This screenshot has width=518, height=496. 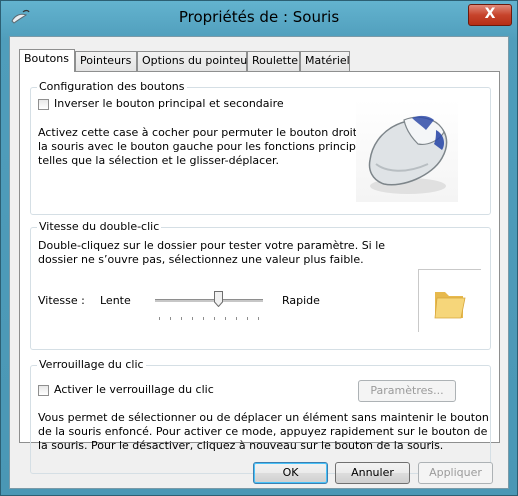 I want to click on speed-slow-label: Lente, so click(x=115, y=300).